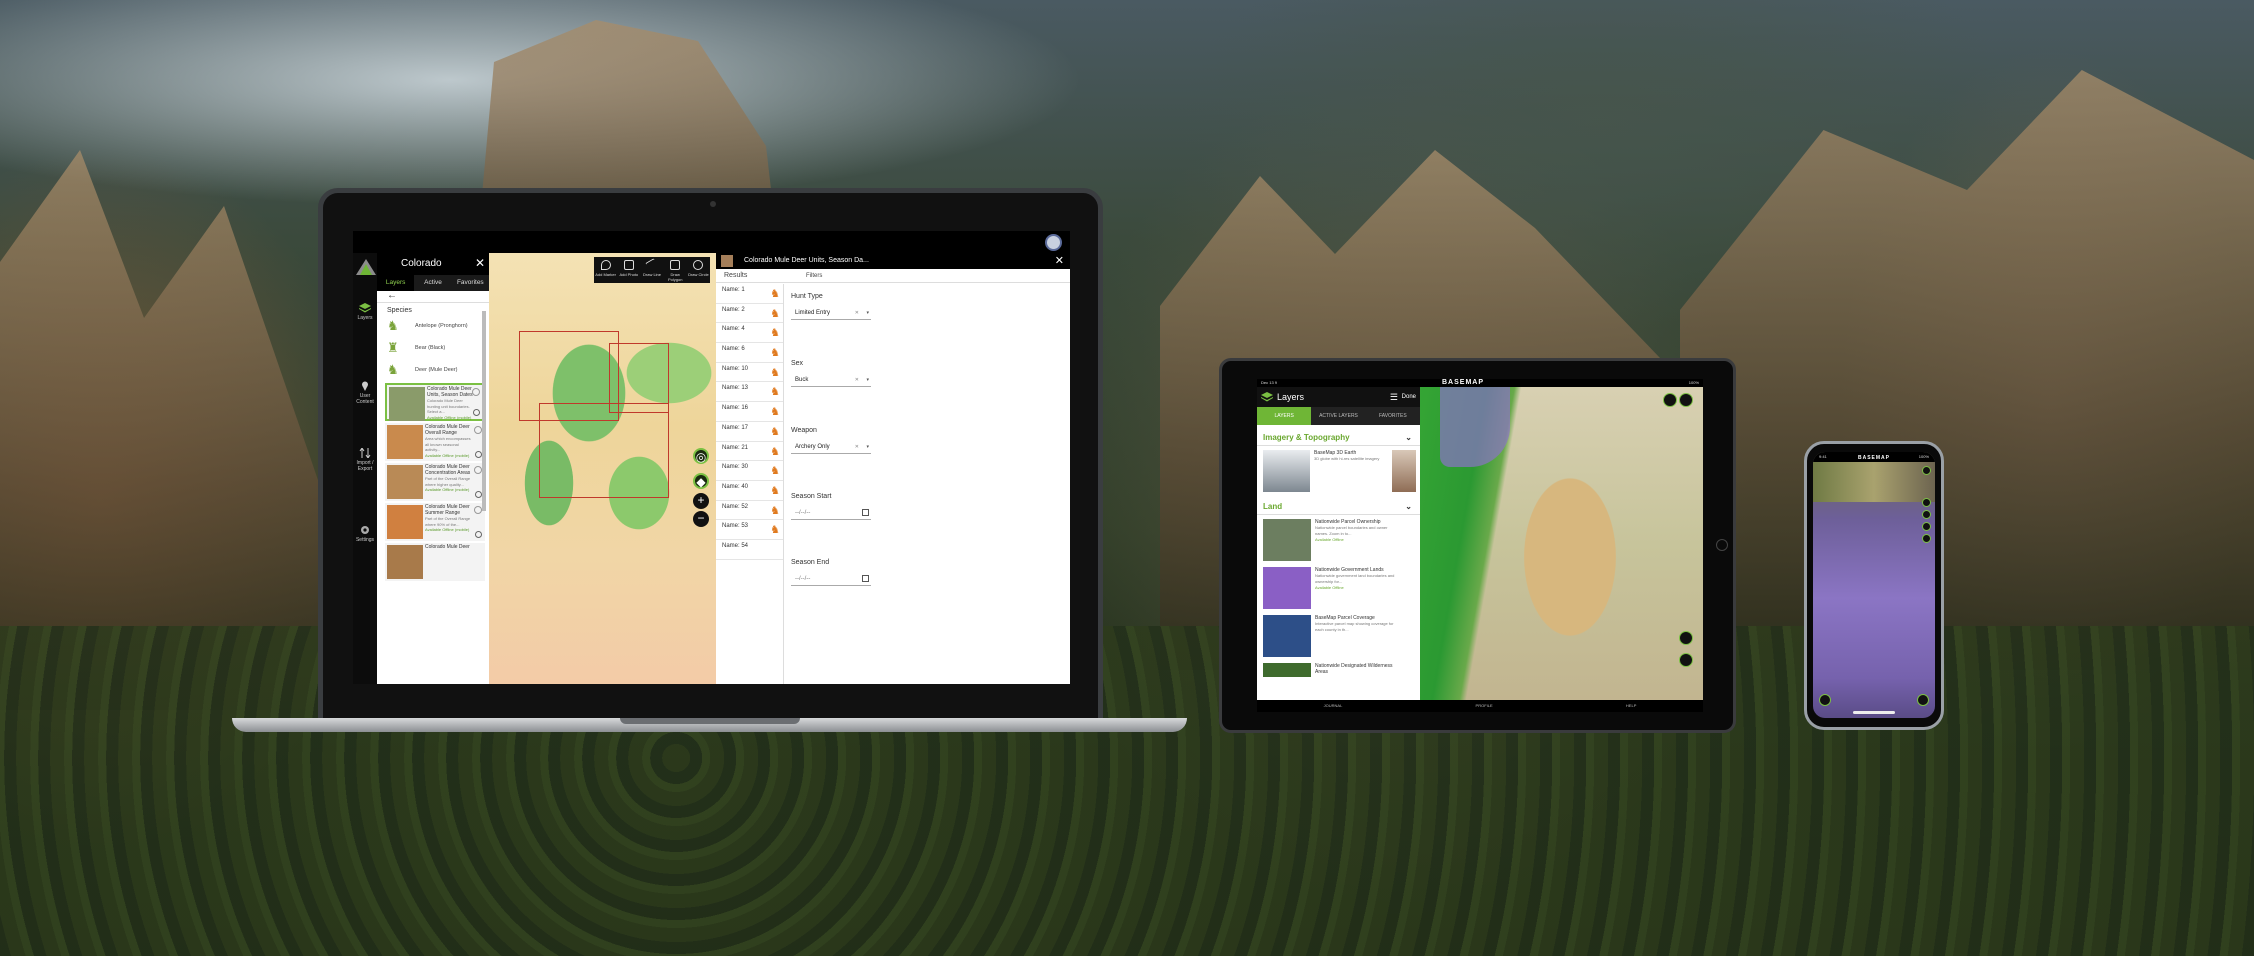  I want to click on filters-label: Filters, so click(814, 276).